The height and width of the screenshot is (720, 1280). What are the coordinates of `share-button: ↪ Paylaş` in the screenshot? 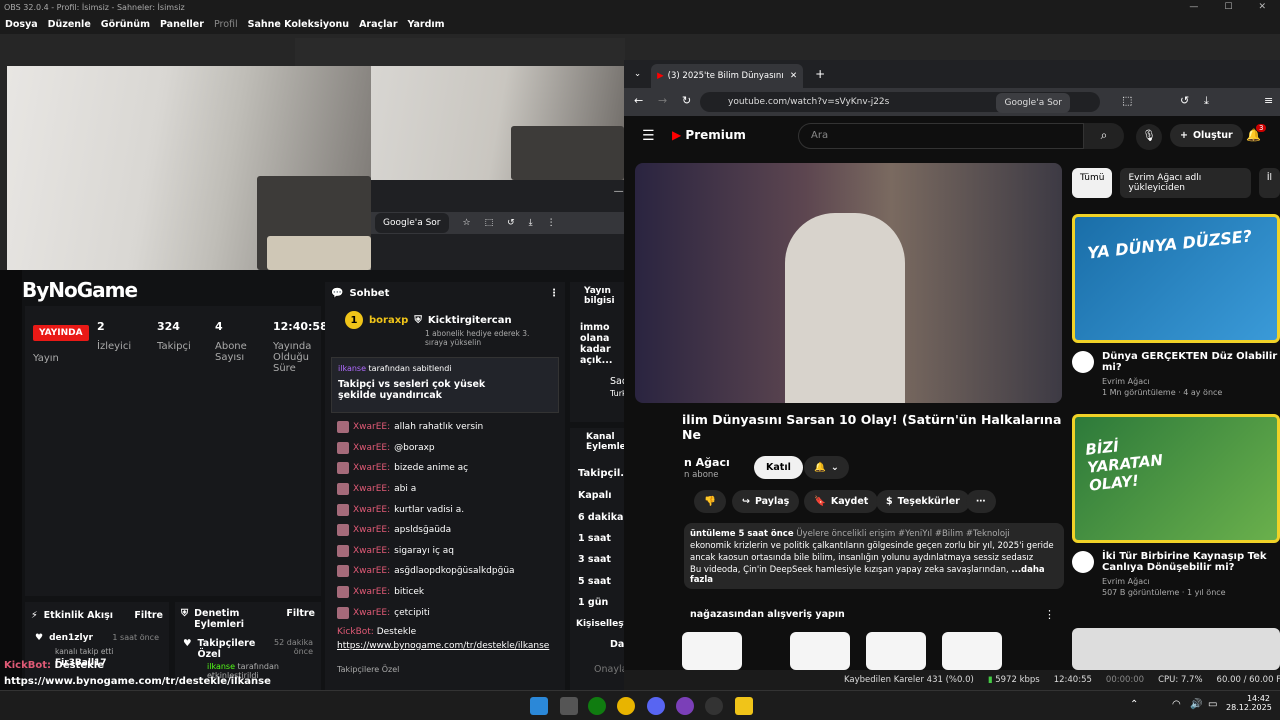 It's located at (766, 501).